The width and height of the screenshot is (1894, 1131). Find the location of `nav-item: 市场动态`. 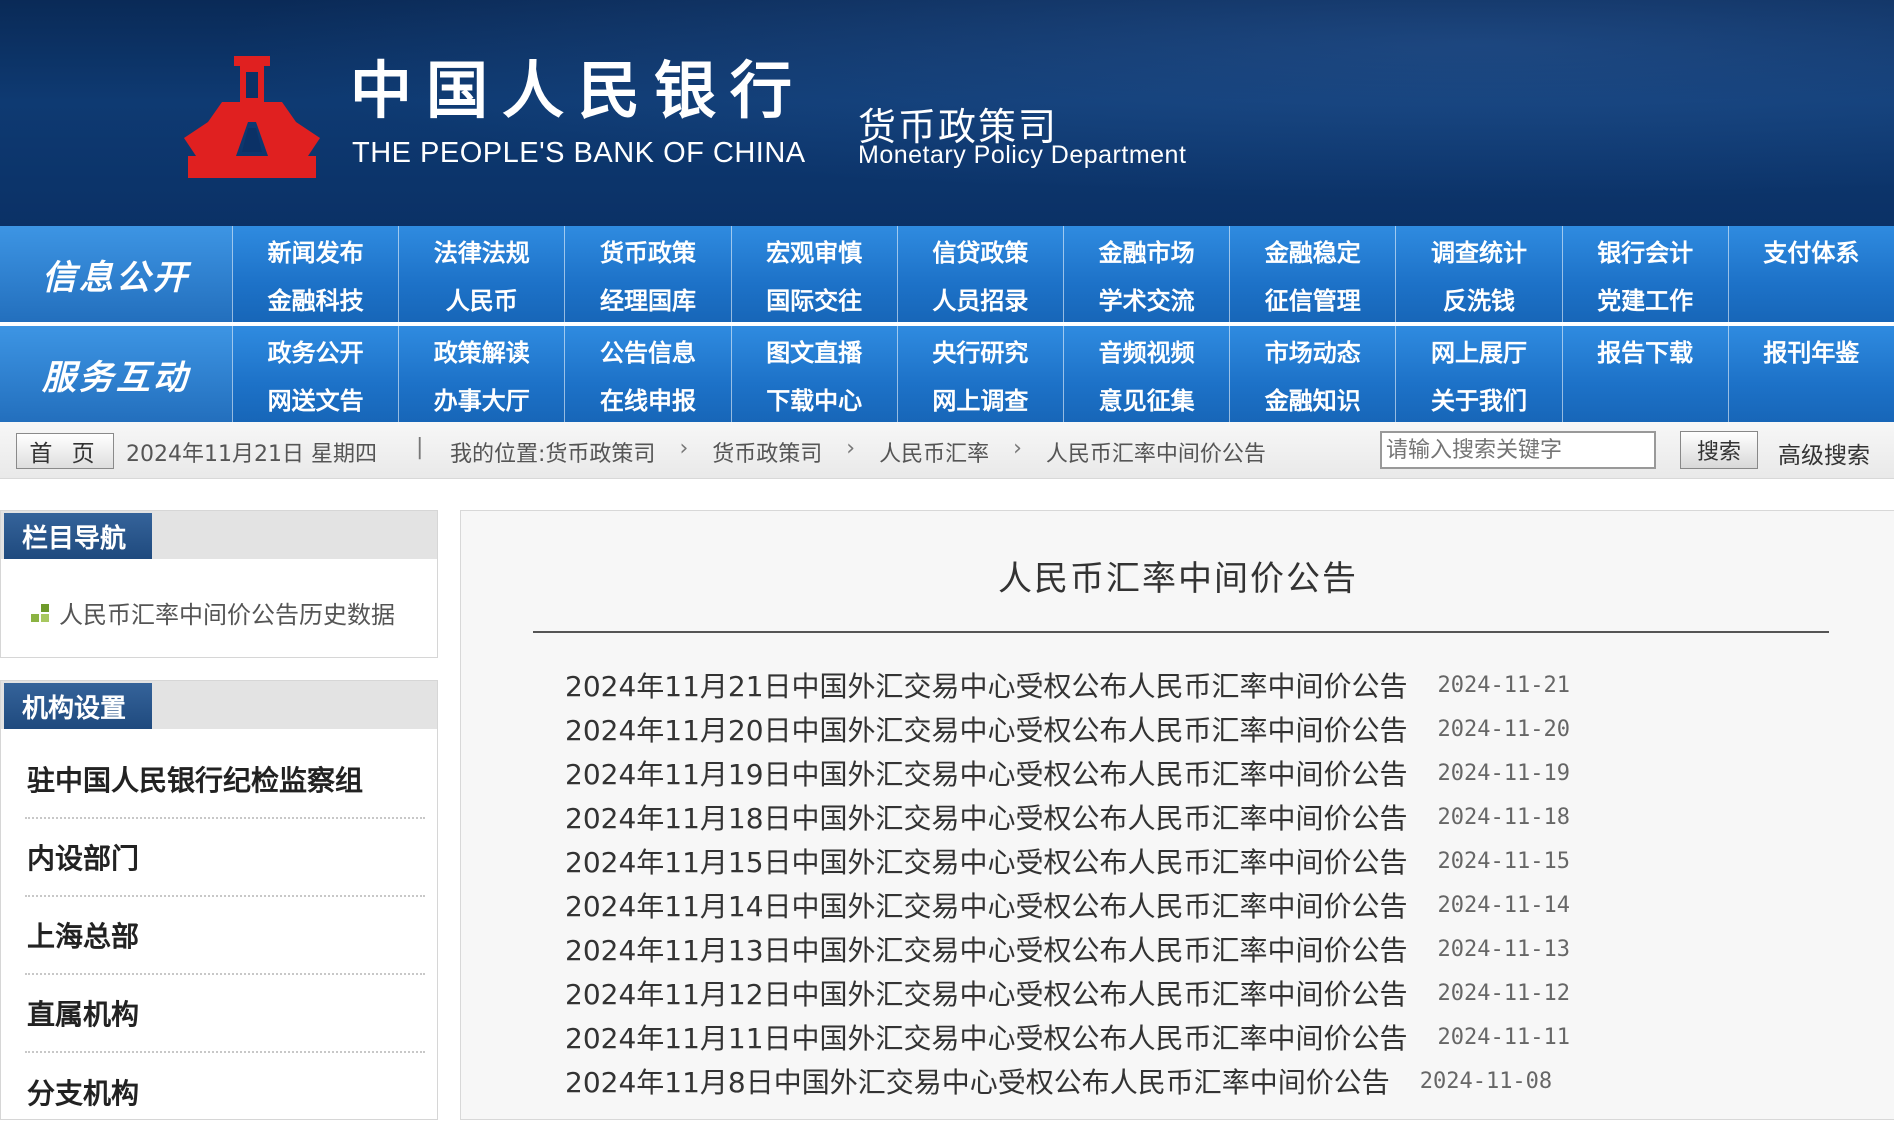

nav-item: 市场动态 is located at coordinates (1312, 350).